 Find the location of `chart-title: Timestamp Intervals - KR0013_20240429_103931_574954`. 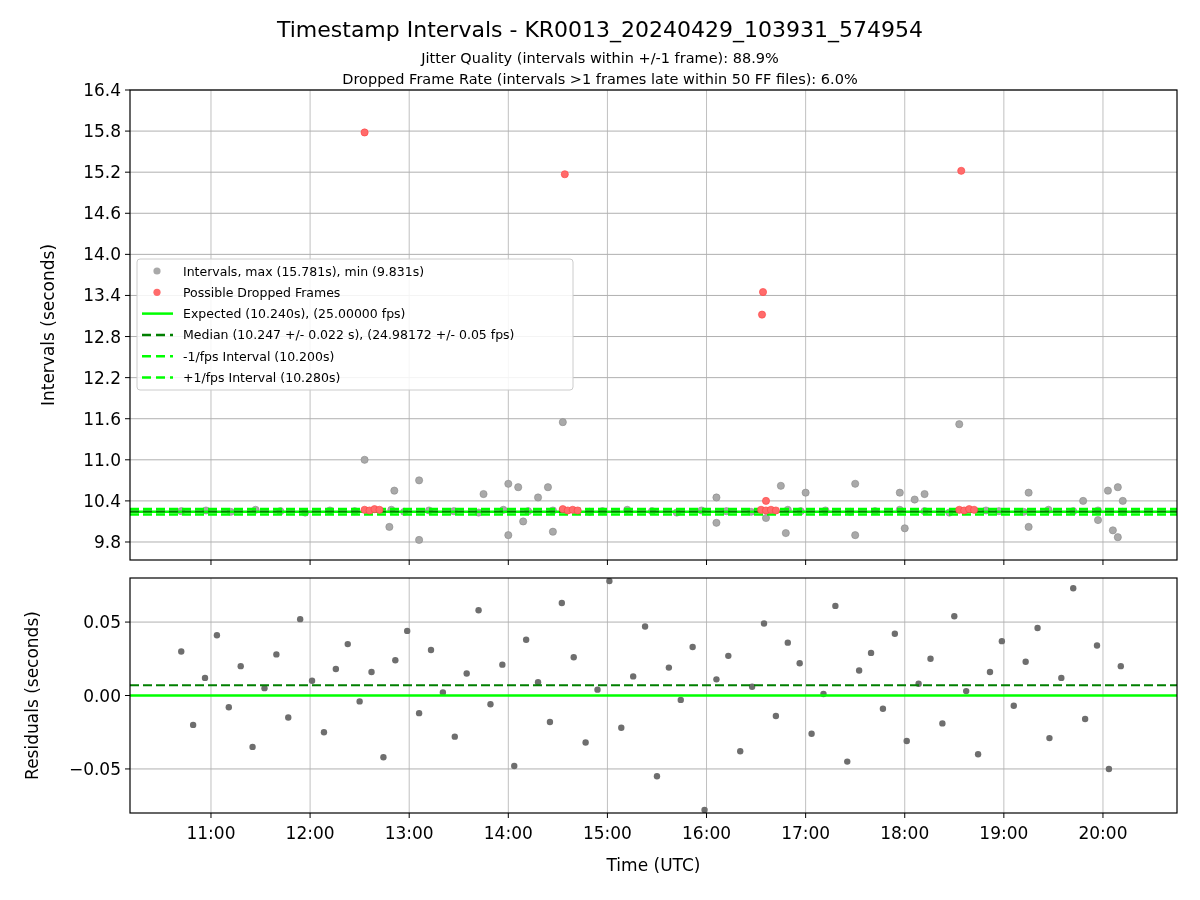

chart-title: Timestamp Intervals - KR0013_20240429_103931_574954 is located at coordinates (600, 29).